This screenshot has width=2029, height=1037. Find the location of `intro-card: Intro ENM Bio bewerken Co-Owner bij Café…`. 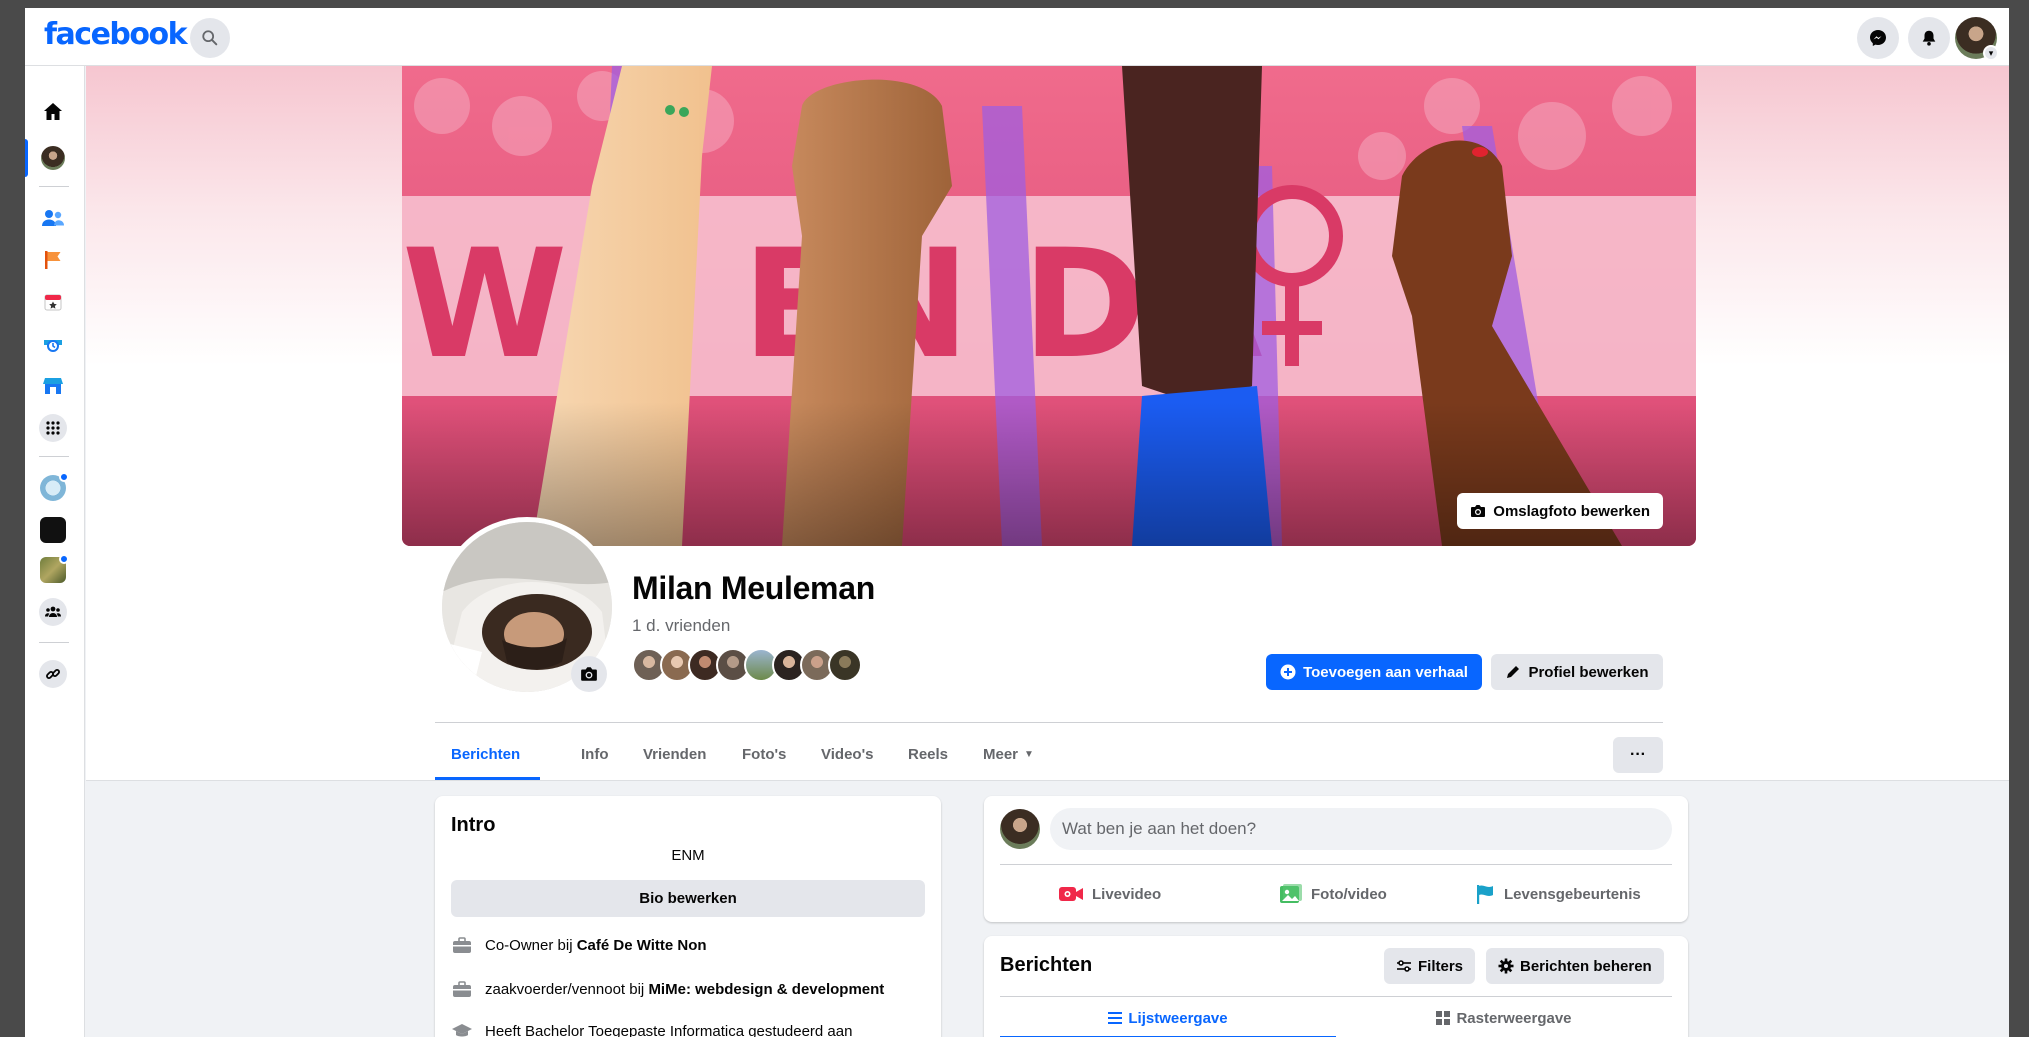

intro-card: Intro ENM Bio bewerken Co-Owner bij Café… is located at coordinates (688, 916).